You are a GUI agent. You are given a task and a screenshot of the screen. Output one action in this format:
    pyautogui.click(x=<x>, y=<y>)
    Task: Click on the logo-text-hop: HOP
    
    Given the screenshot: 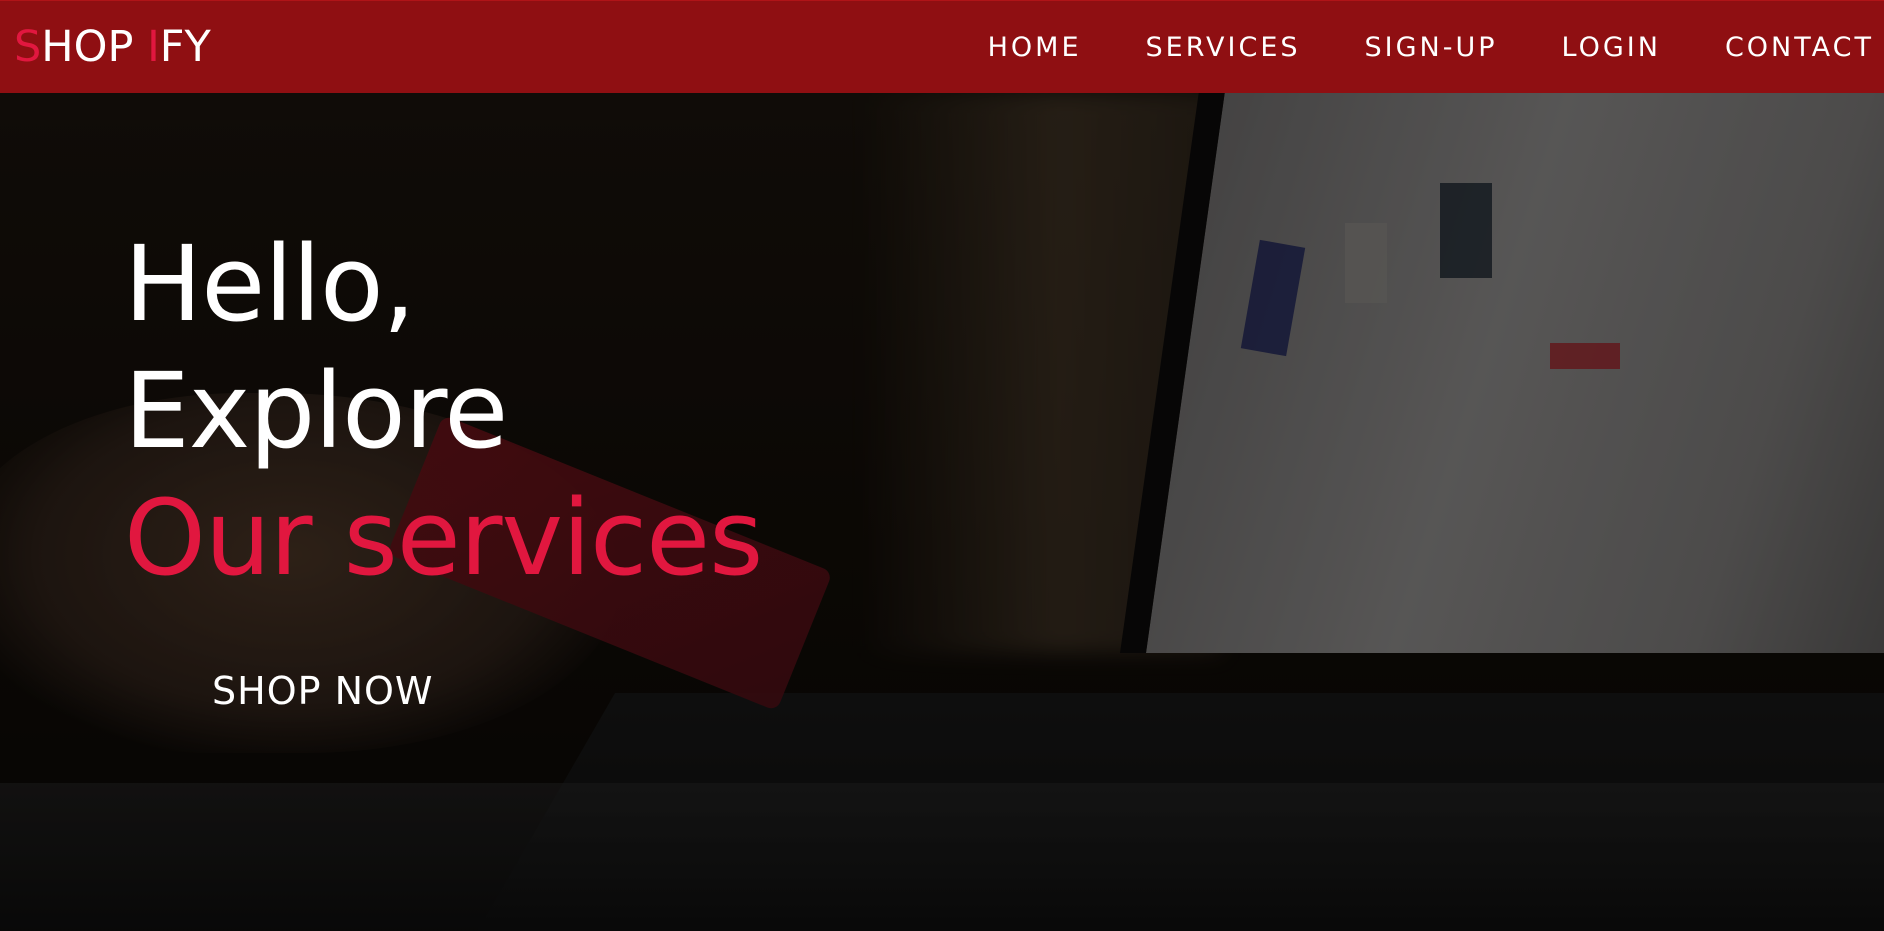 What is the action you would take?
    pyautogui.click(x=94, y=47)
    